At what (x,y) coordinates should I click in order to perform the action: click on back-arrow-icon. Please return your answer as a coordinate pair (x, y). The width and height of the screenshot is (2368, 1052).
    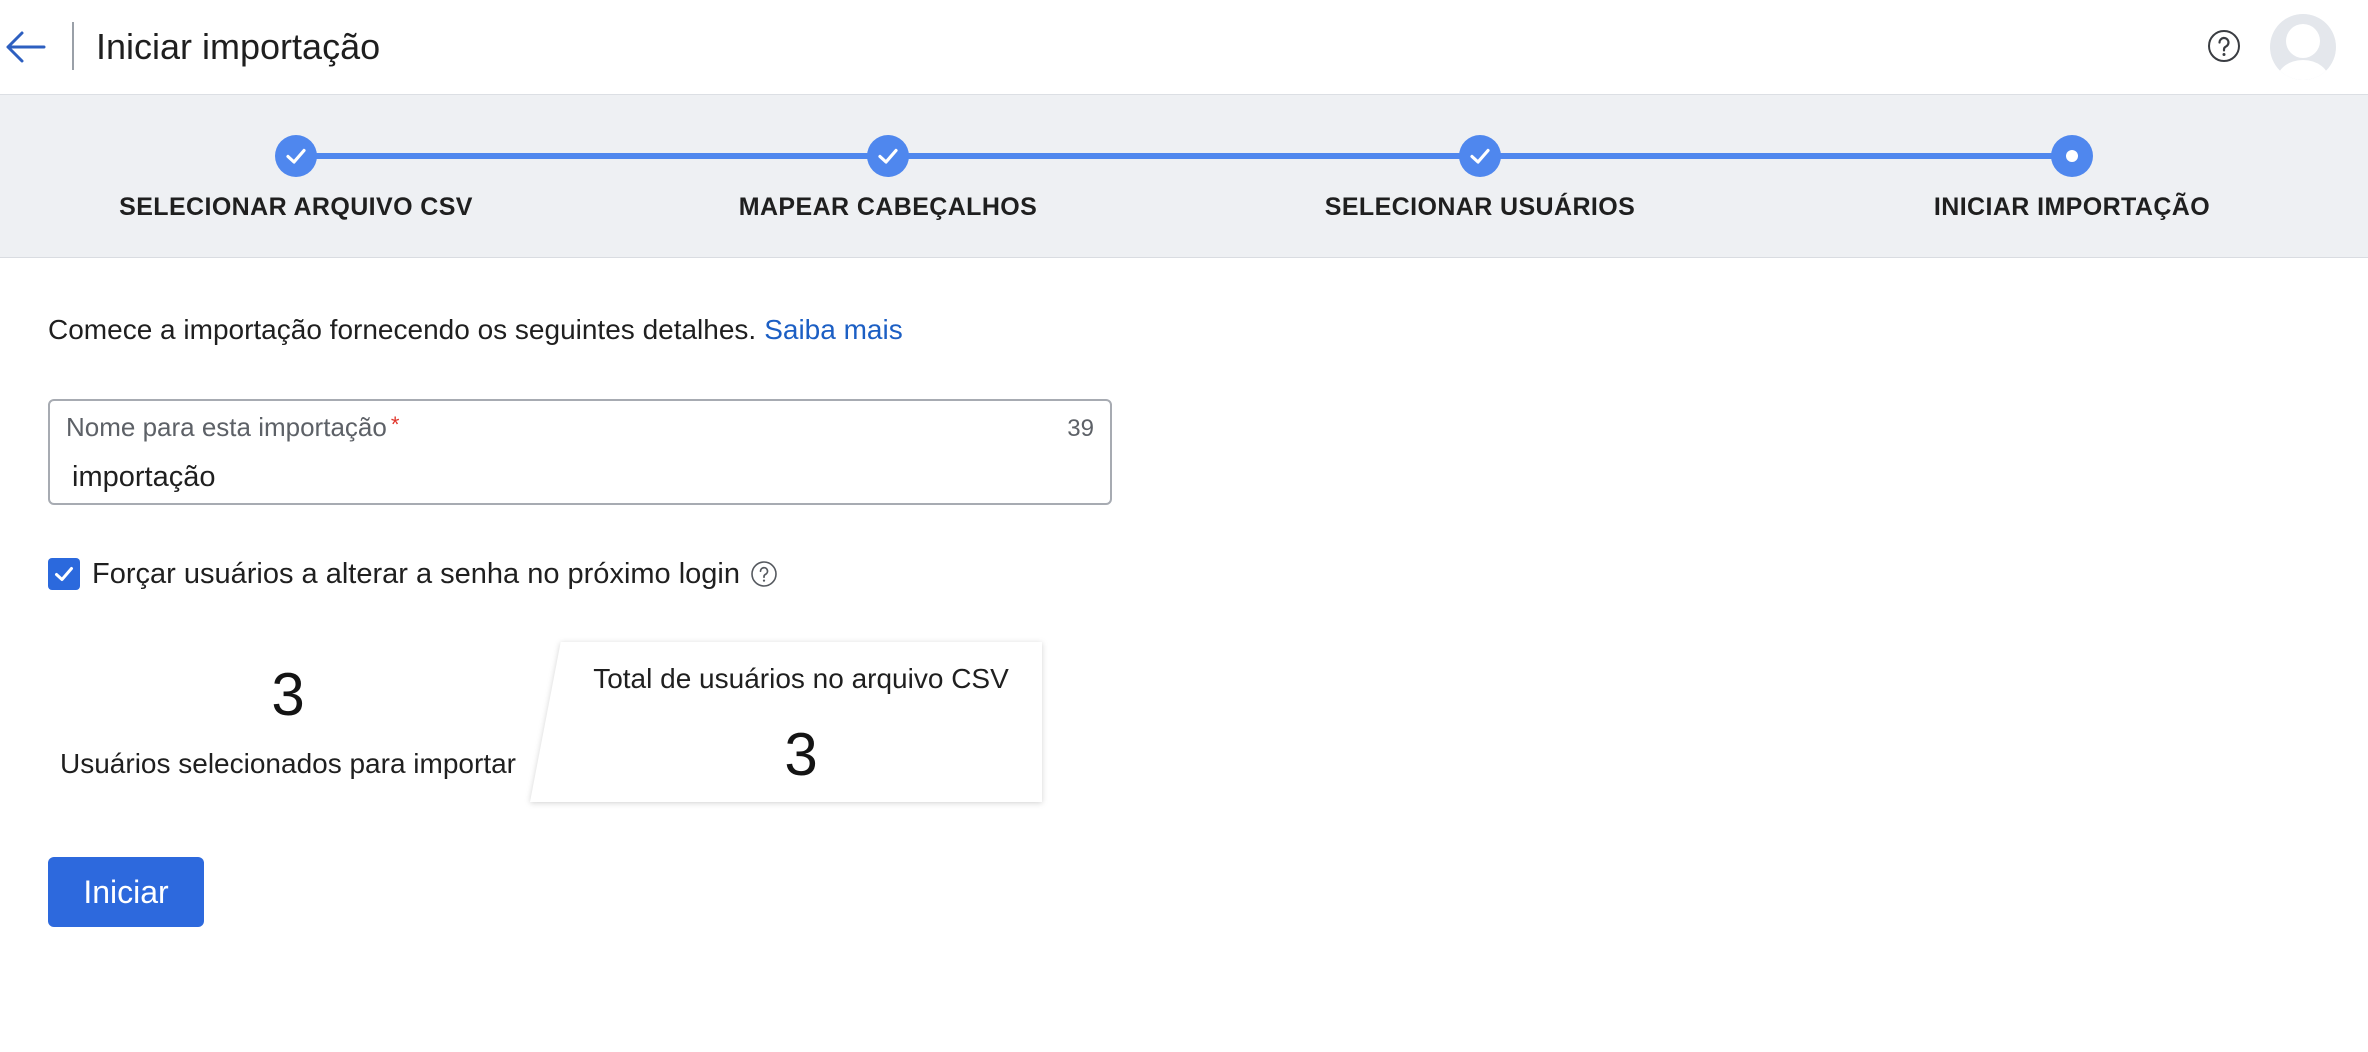
    Looking at the image, I should click on (26, 47).